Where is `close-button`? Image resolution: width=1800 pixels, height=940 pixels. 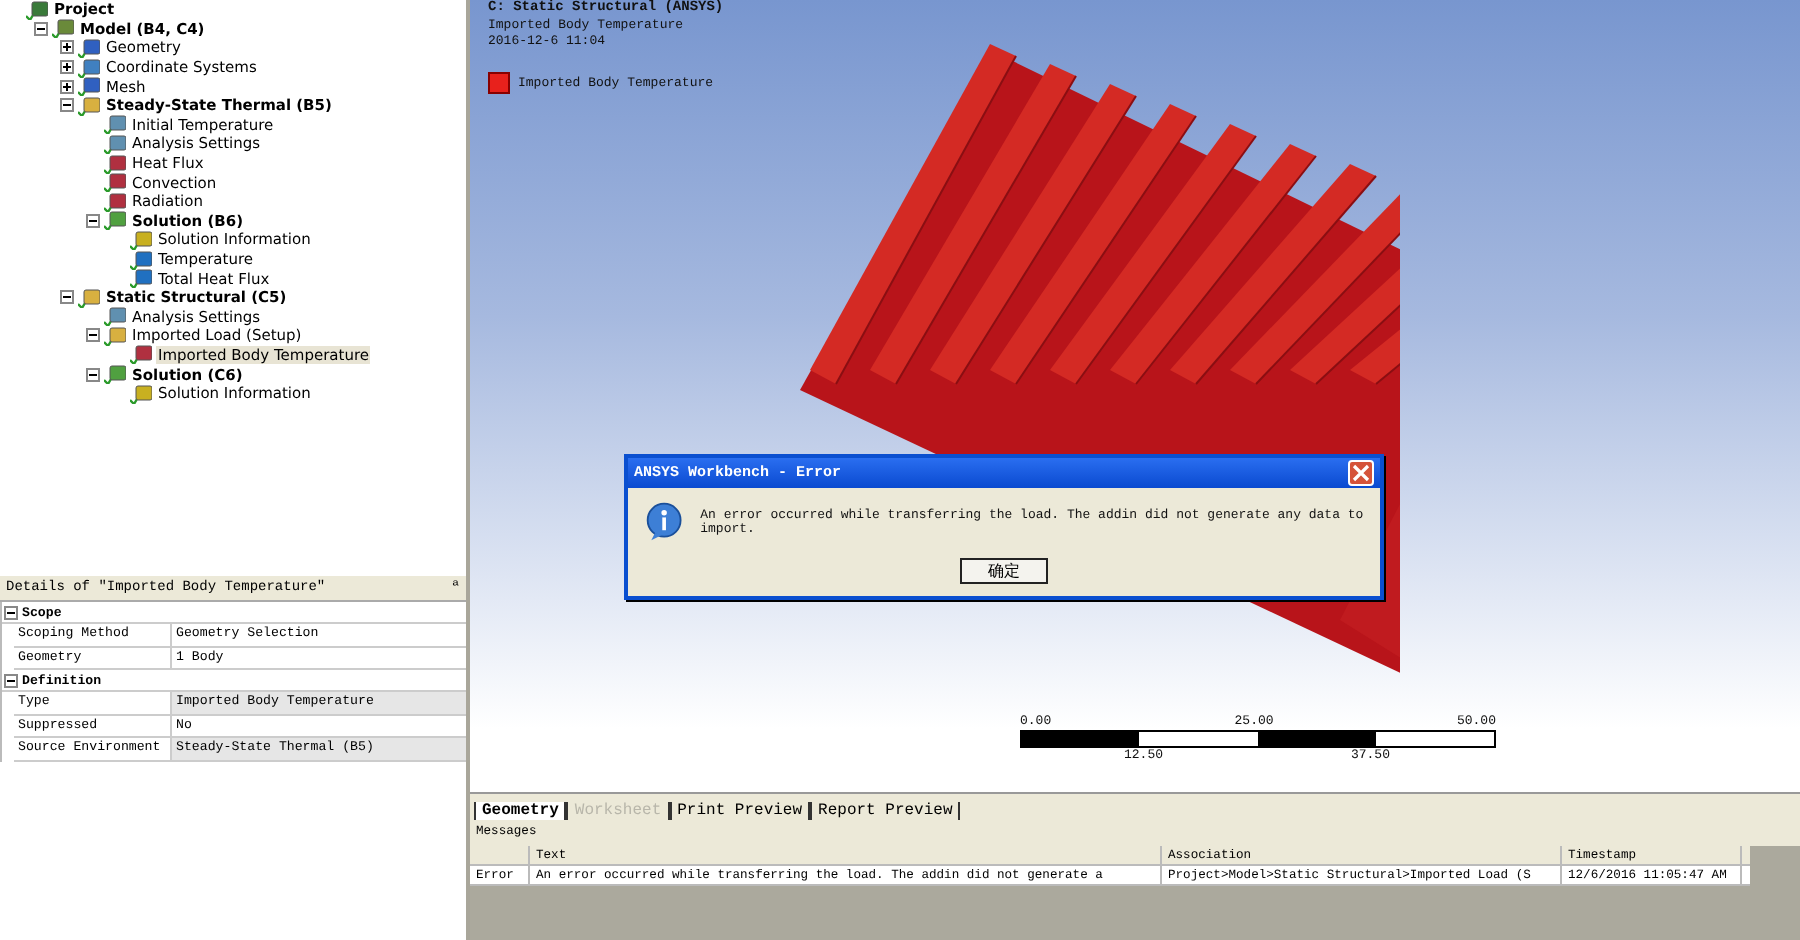 close-button is located at coordinates (1361, 473).